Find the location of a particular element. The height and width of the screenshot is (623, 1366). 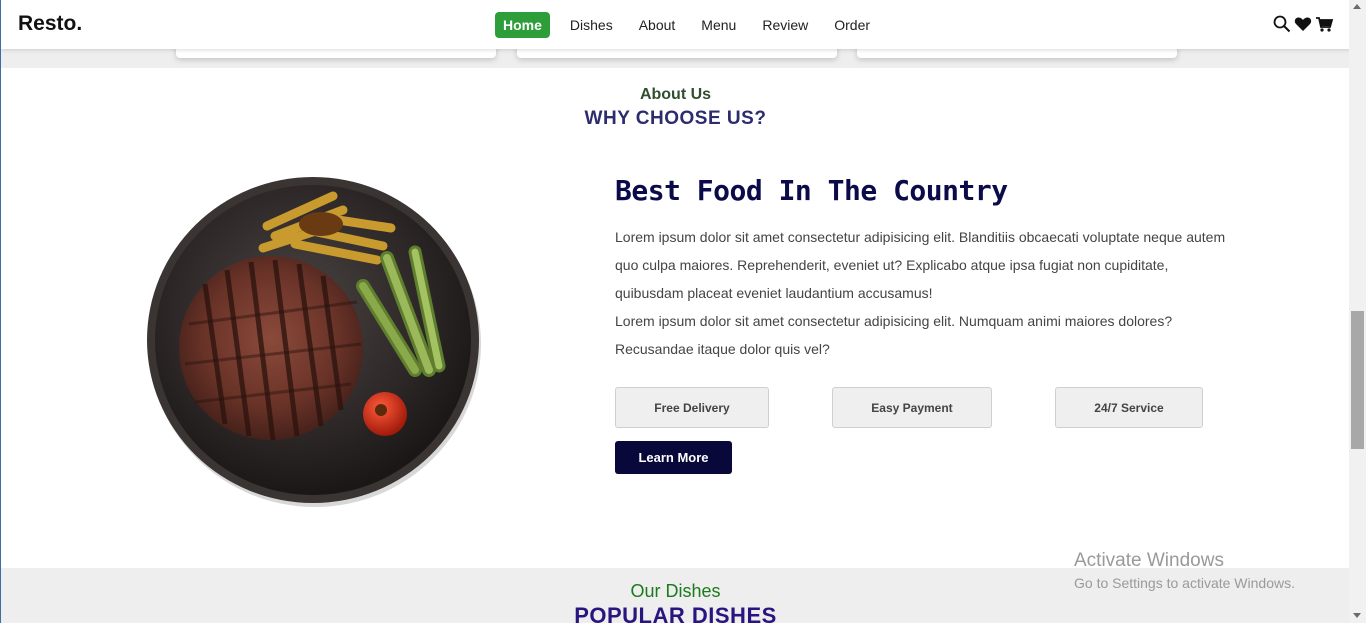

nav-link-home: Home is located at coordinates (522, 25).